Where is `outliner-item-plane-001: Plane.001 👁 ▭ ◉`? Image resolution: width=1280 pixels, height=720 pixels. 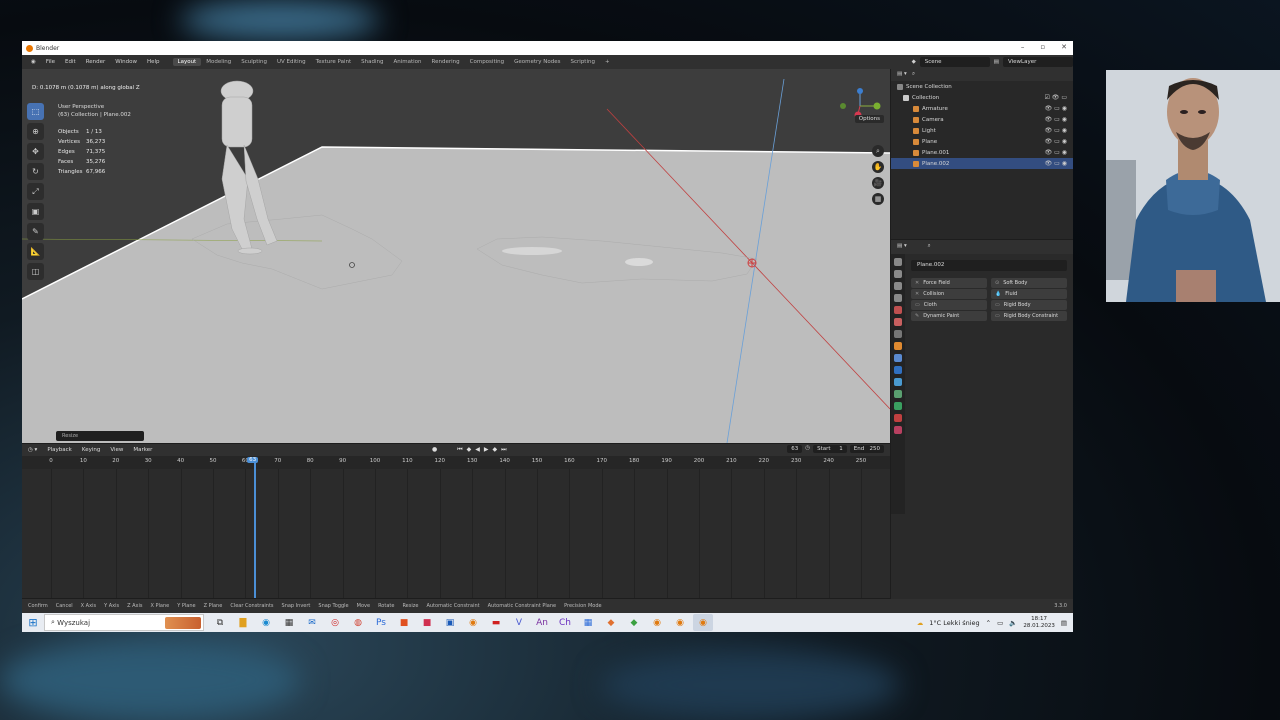 outliner-item-plane-001: Plane.001 👁 ▭ ◉ is located at coordinates (982, 152).